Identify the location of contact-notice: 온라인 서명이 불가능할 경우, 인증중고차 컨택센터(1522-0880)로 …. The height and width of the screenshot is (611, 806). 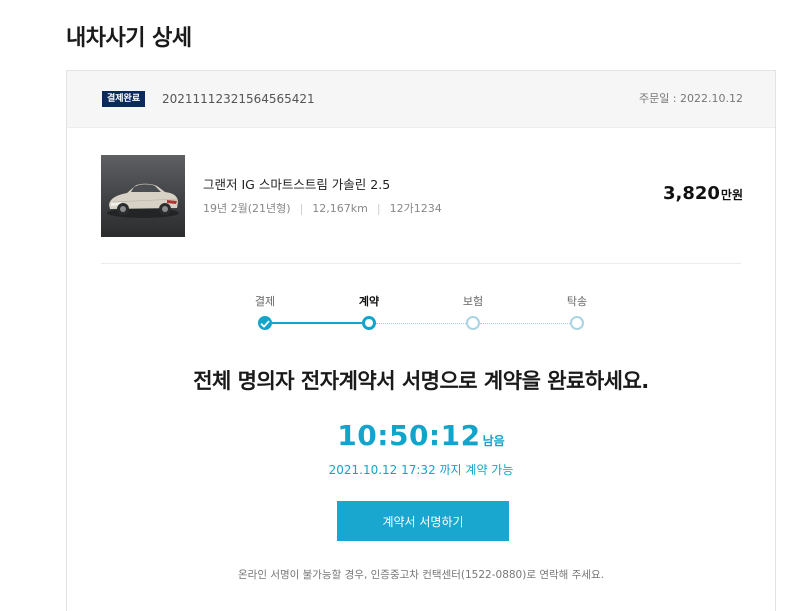
(421, 575).